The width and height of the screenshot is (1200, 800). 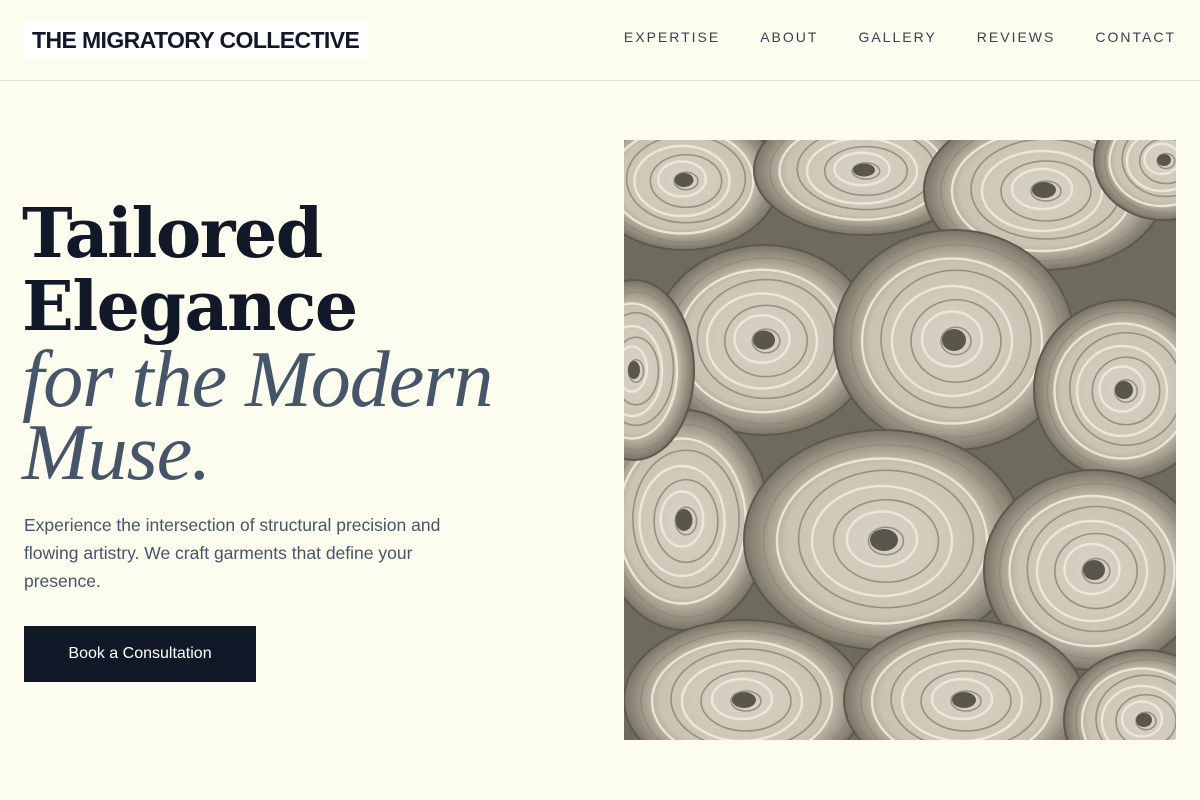 What do you see at coordinates (672, 37) in the screenshot?
I see `nav-link-expertise: EXPERTISE` at bounding box center [672, 37].